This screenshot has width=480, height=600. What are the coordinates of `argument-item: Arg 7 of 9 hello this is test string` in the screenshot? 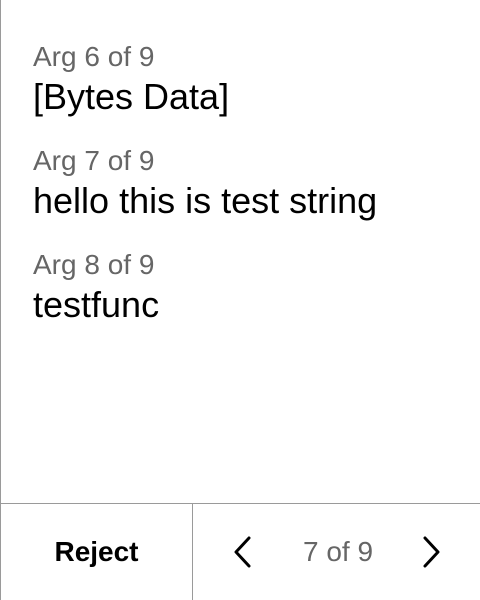 It's located at (250, 183).